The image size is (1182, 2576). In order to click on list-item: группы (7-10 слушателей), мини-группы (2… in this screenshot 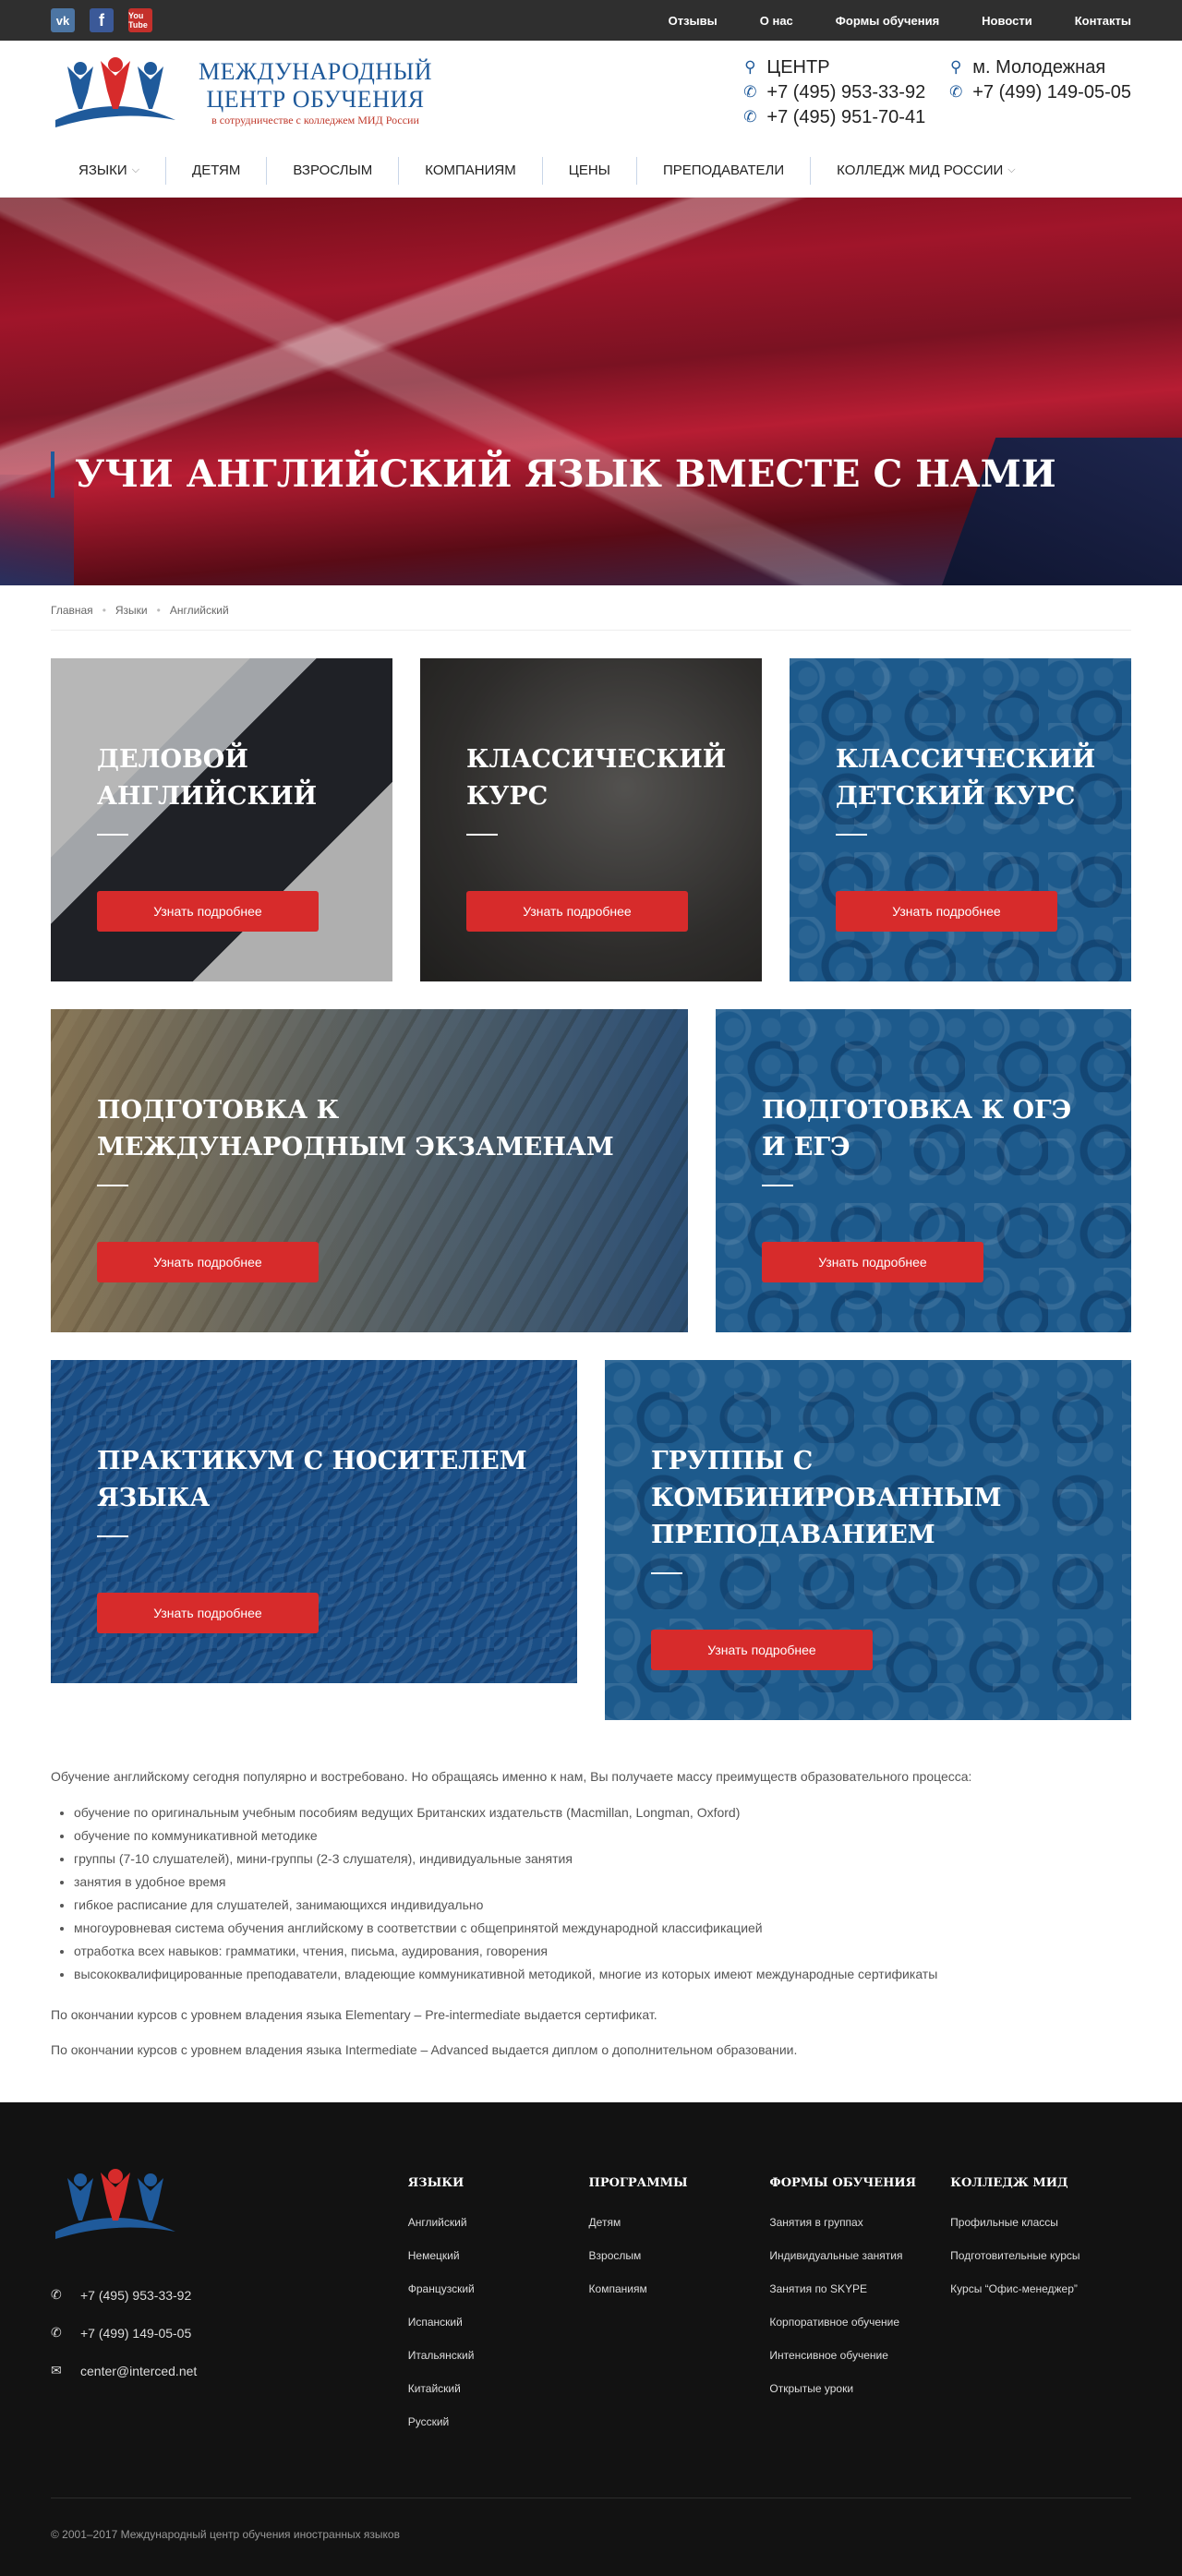, I will do `click(602, 1859)`.